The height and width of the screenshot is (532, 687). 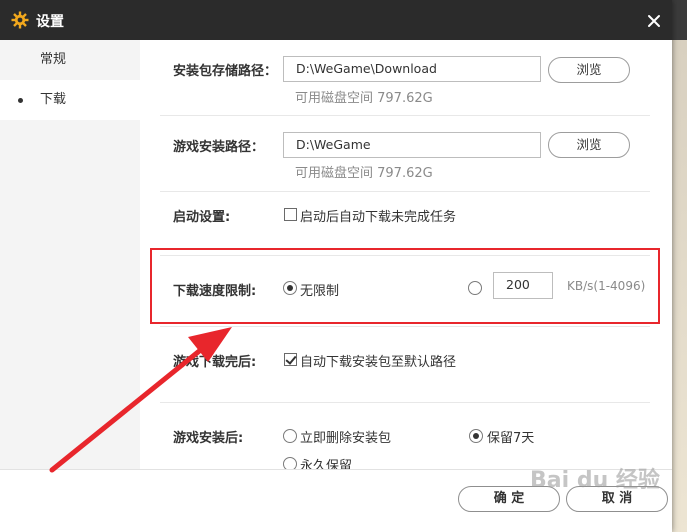 What do you see at coordinates (654, 21) in the screenshot?
I see `close-icon` at bounding box center [654, 21].